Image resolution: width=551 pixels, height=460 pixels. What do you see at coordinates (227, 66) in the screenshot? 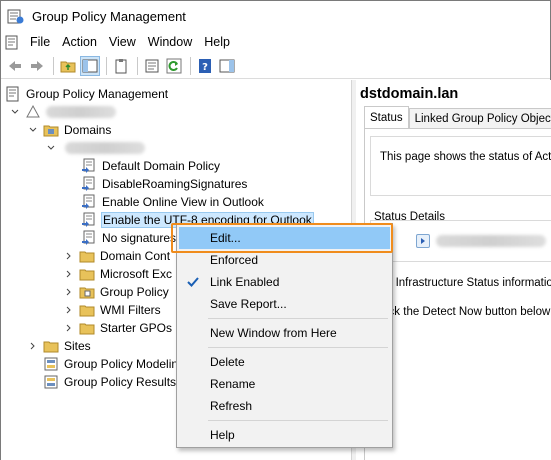
I see `show-action-pane-button` at bounding box center [227, 66].